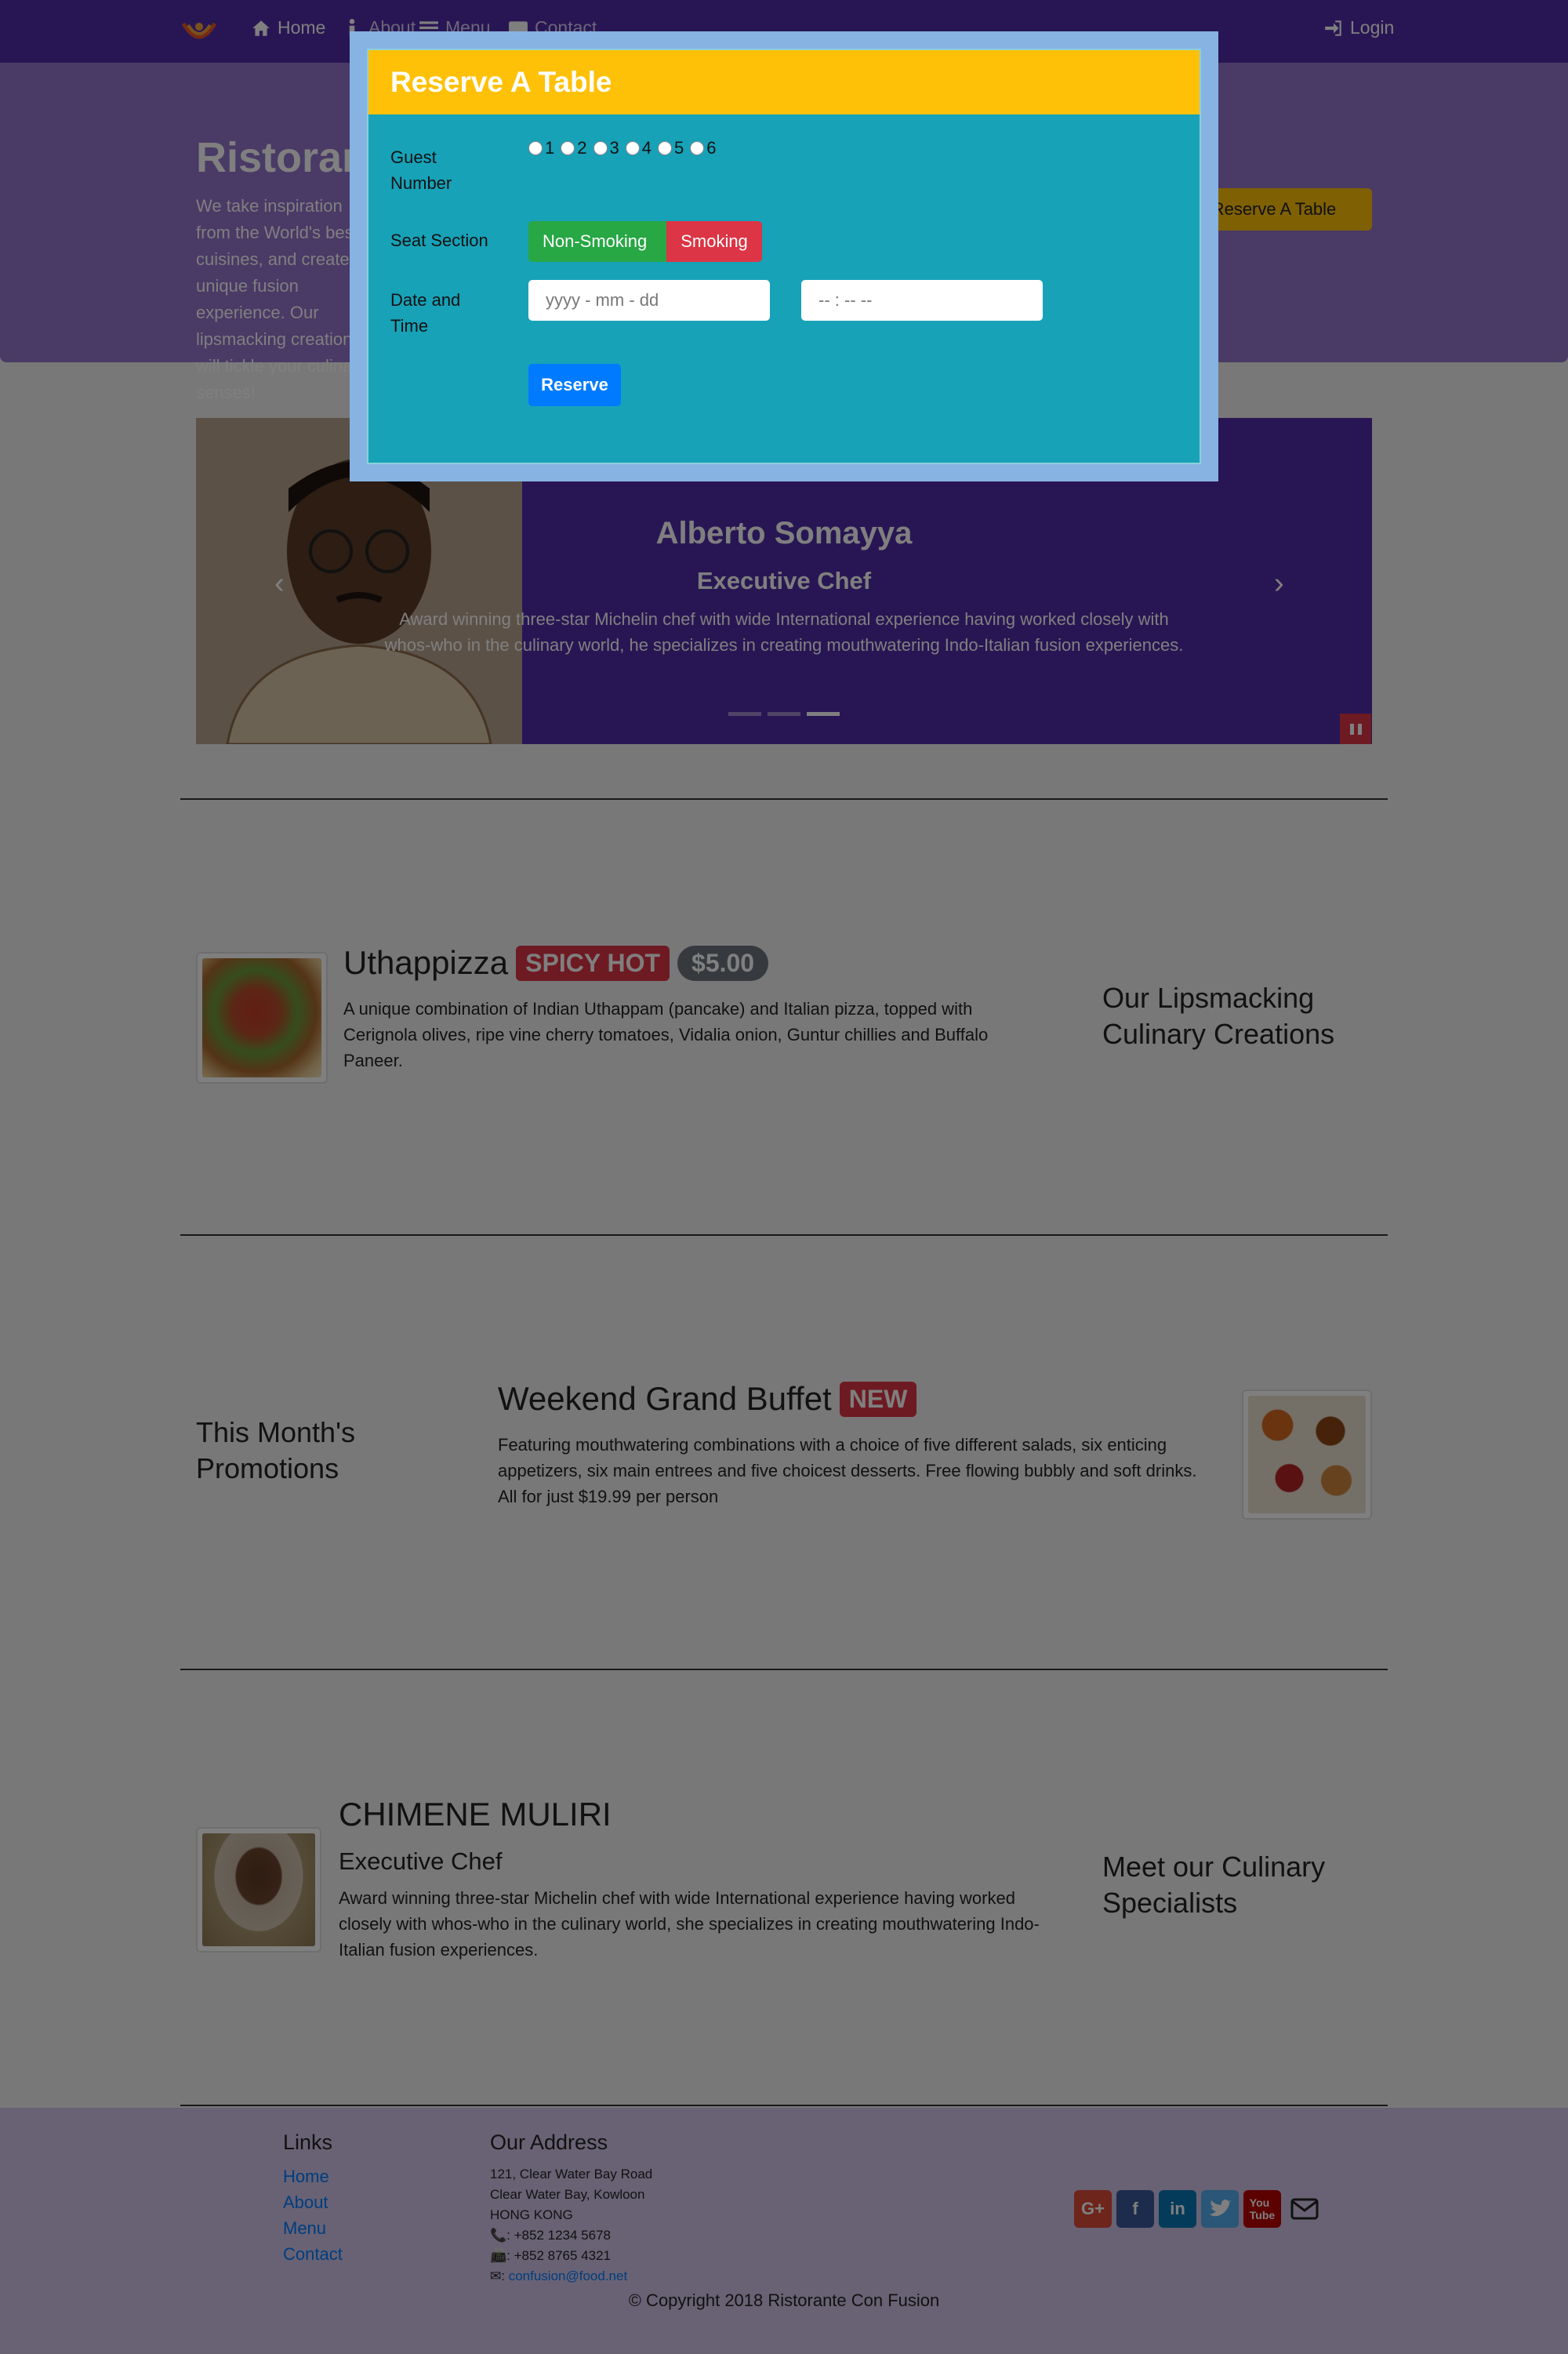 This screenshot has width=1568, height=2354. I want to click on guest-radio-label: 3, so click(614, 148).